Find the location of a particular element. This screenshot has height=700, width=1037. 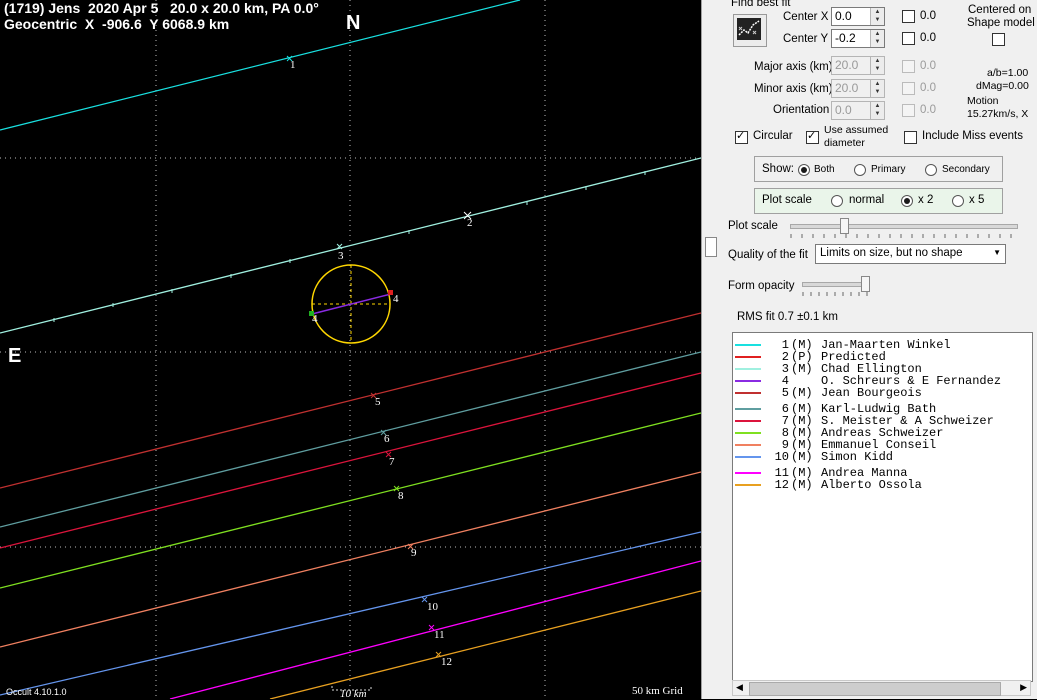

form-opacity-label: Form opacity is located at coordinates (761, 286).